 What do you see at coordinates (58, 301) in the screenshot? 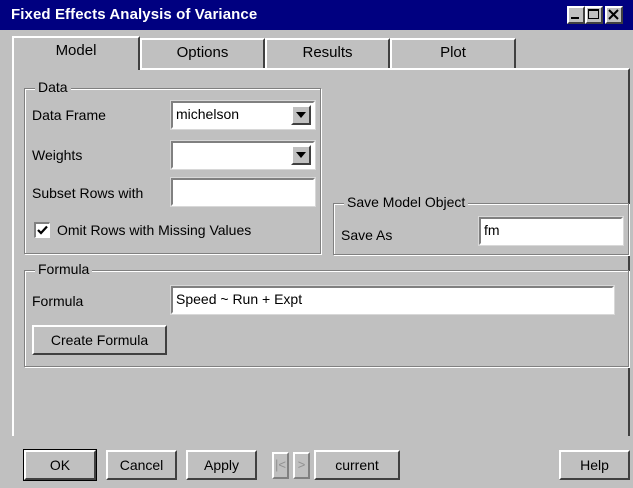
I see `formula-label: Formula` at bounding box center [58, 301].